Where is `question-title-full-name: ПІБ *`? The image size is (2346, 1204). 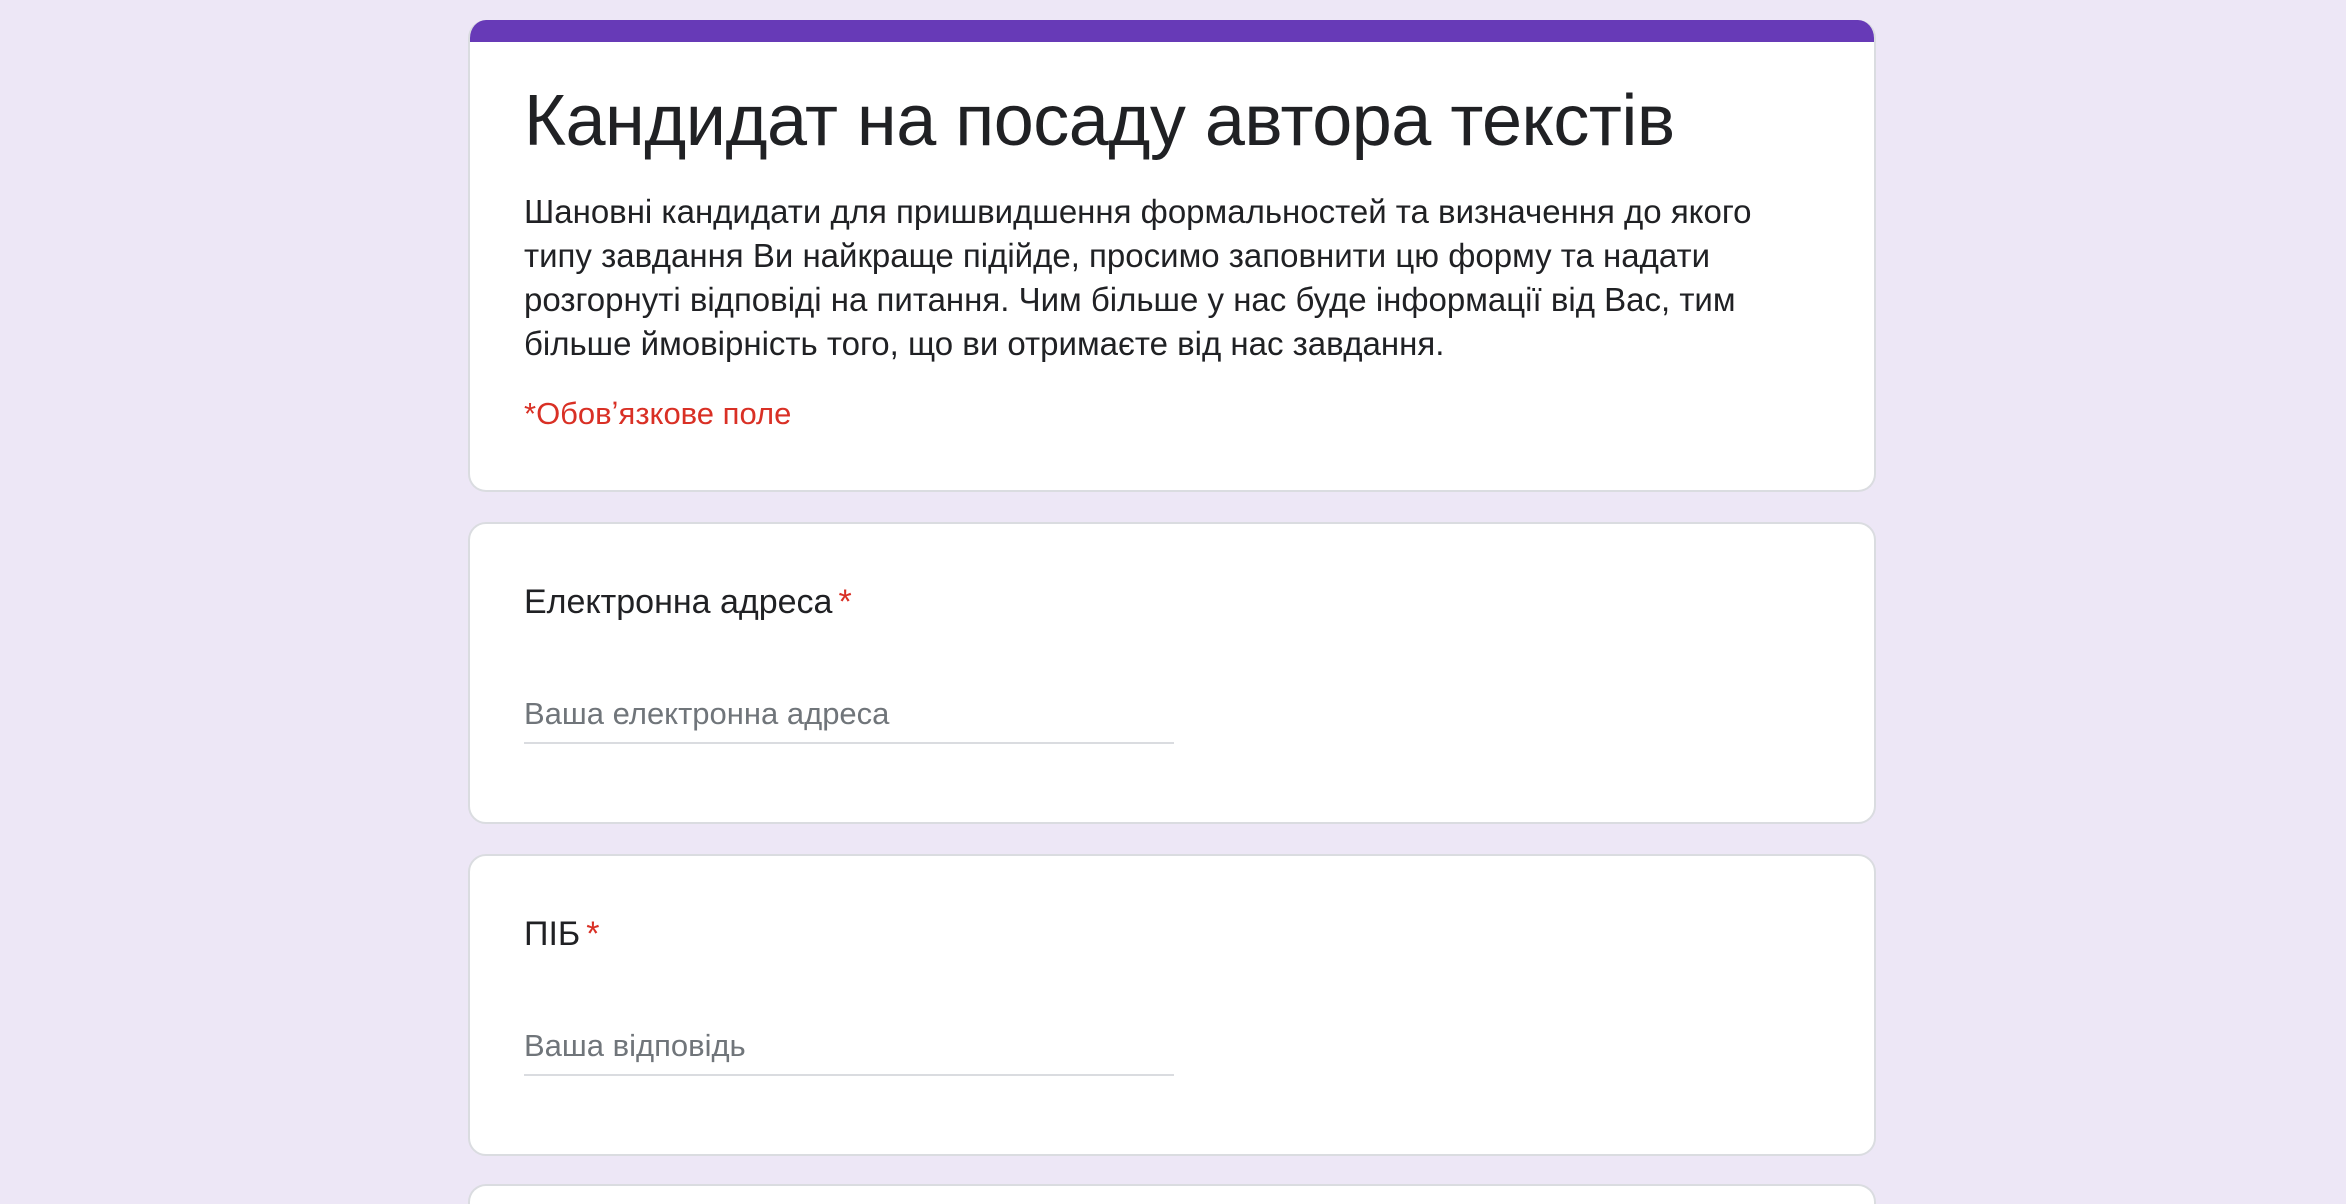
question-title-full-name: ПІБ * is located at coordinates (561, 934).